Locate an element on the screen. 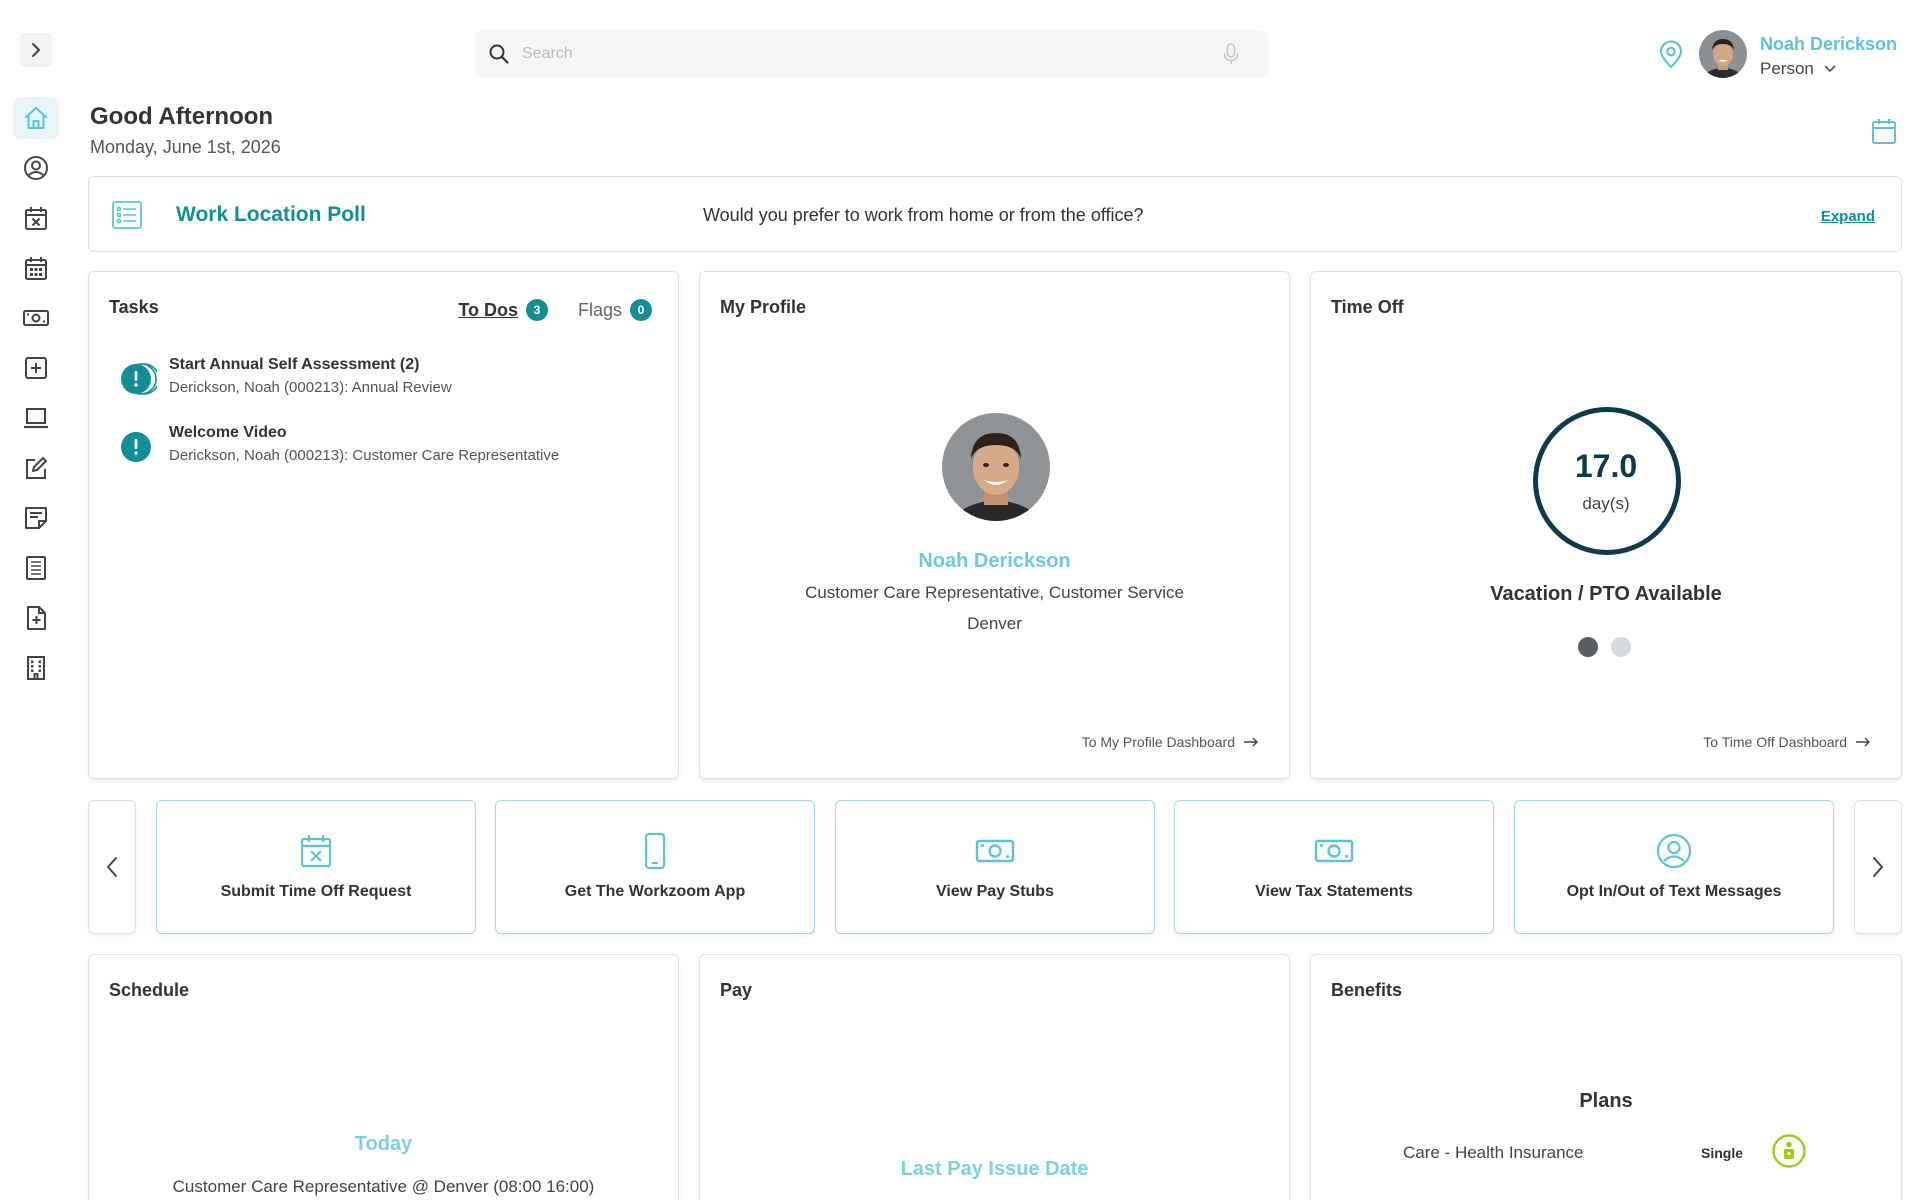 This screenshot has width=1920, height=1200. quick-action-label: Opt In/Out of Text Messages is located at coordinates (1674, 891).